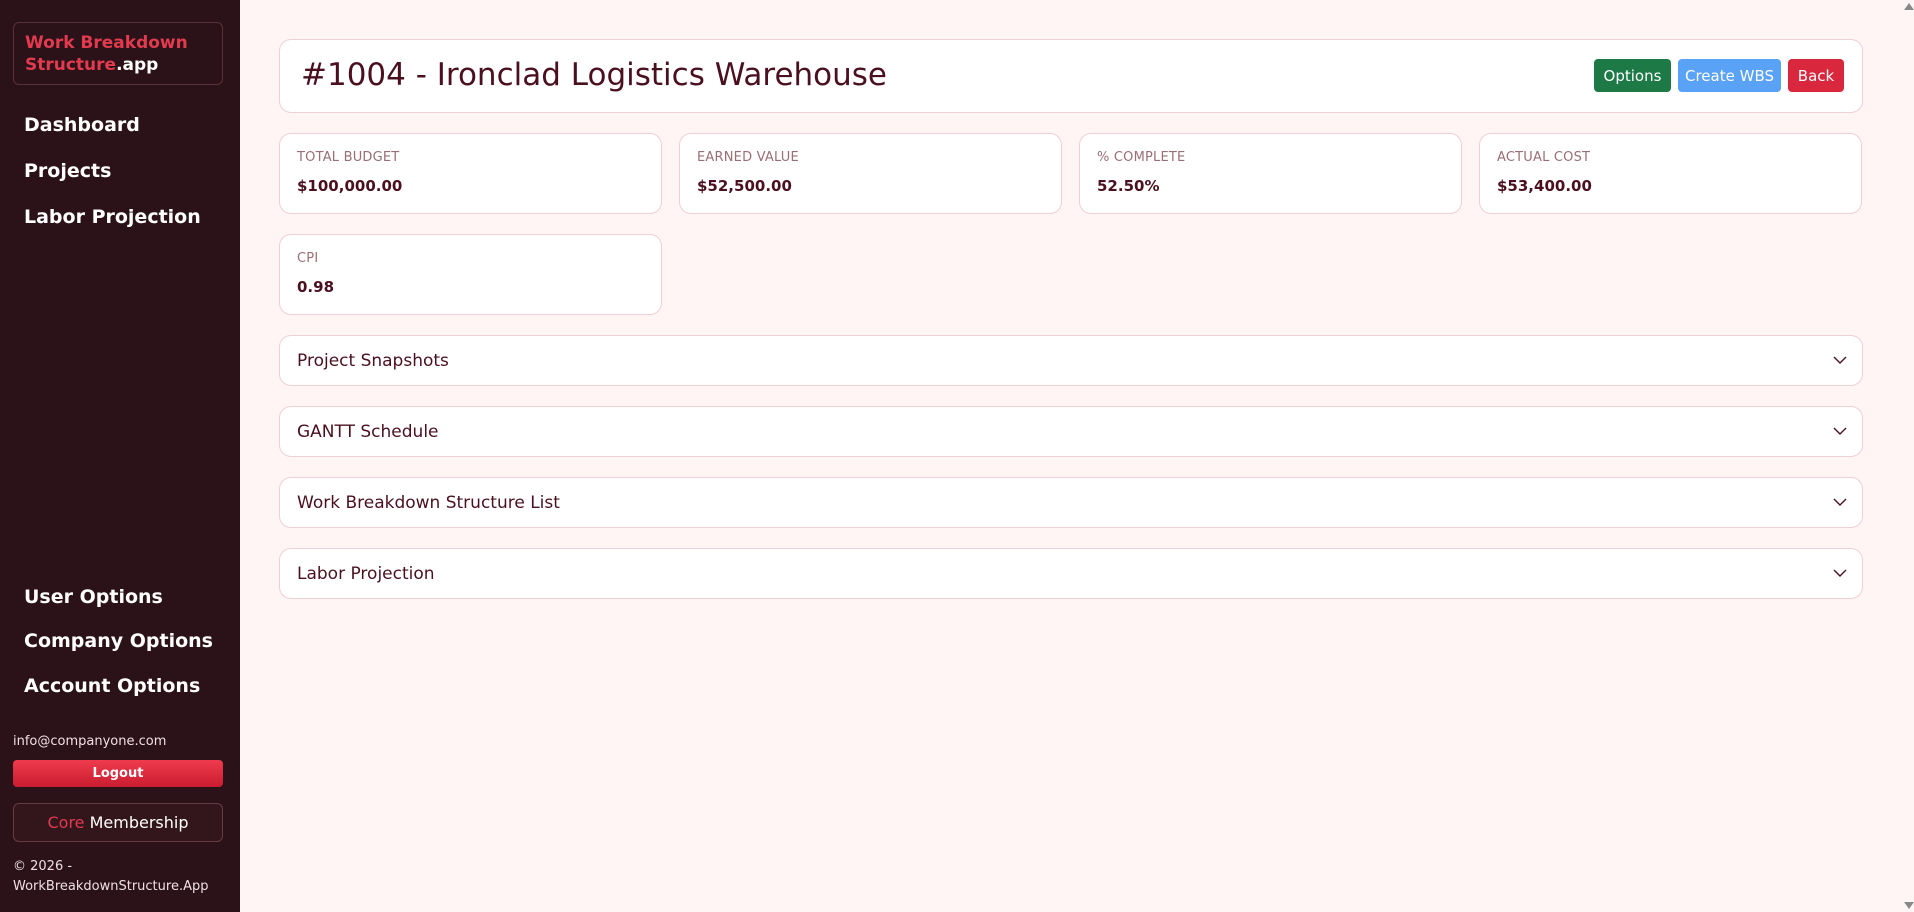  I want to click on stat-label: ACTUAL COST, so click(1544, 157).